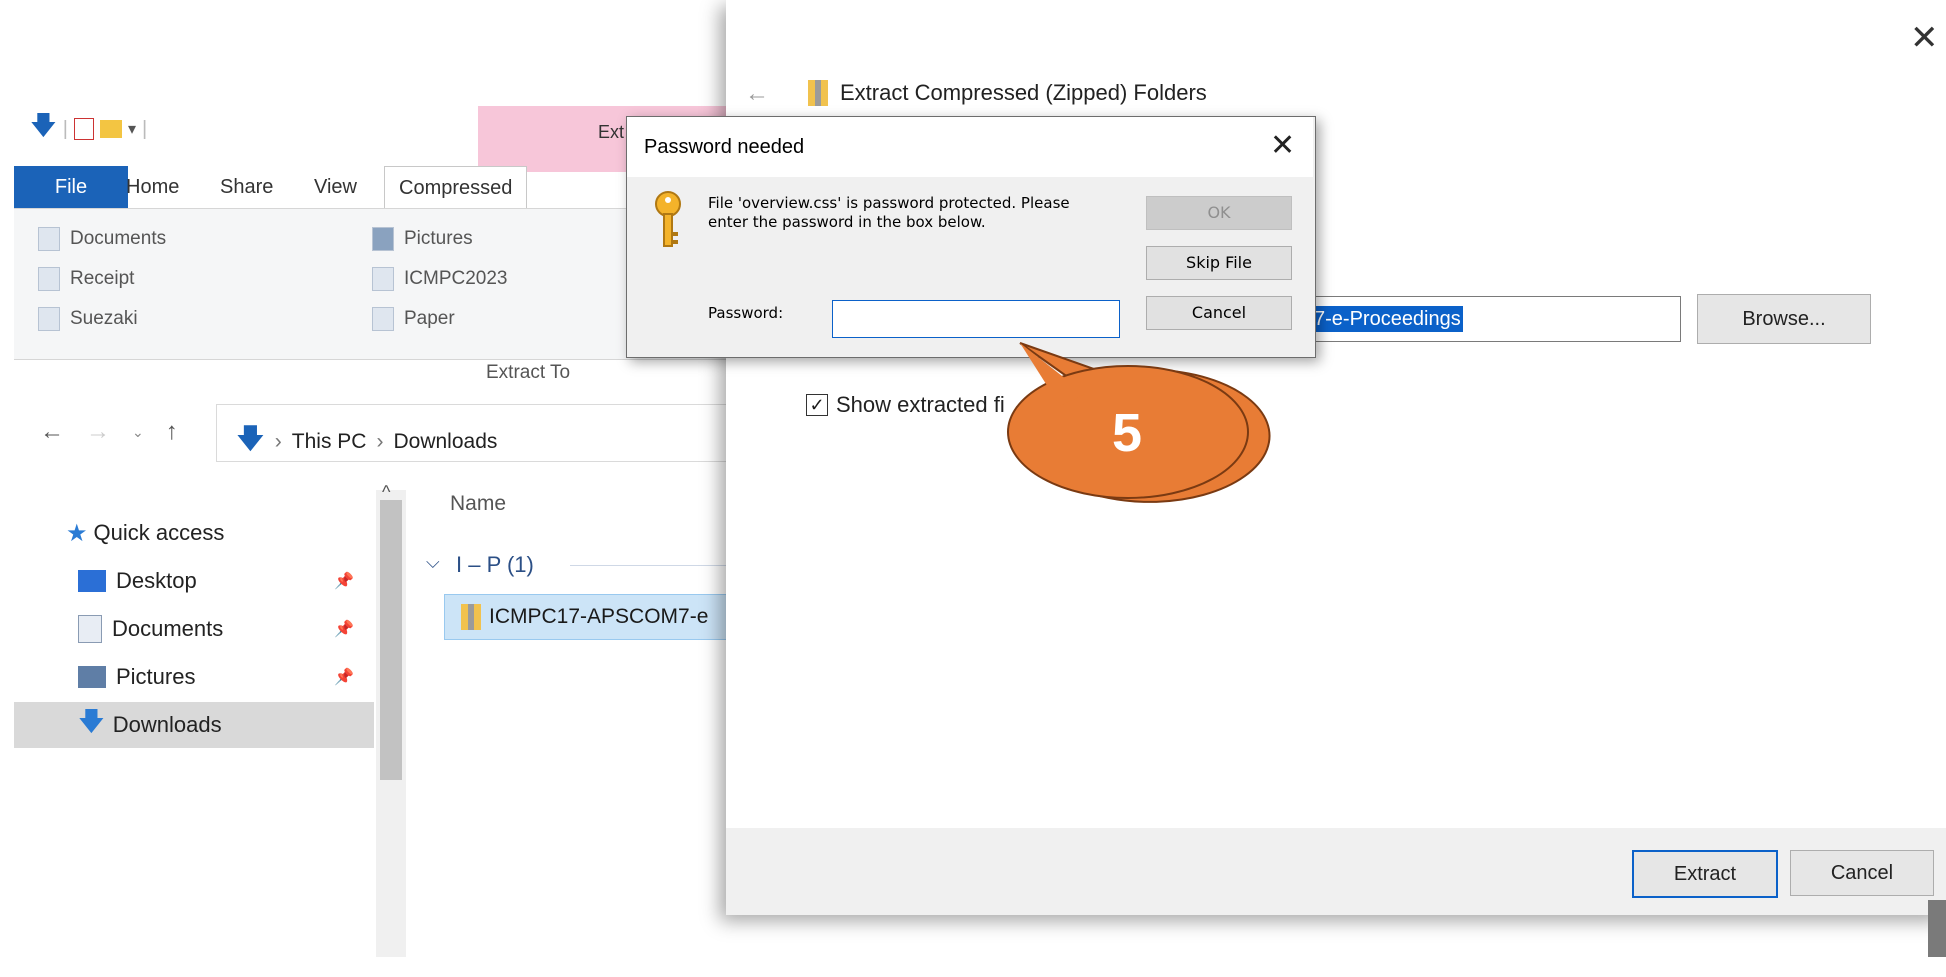 This screenshot has height=977, width=1946. Describe the element at coordinates (456, 188) in the screenshot. I see `tab-compressed: Compressed` at that location.